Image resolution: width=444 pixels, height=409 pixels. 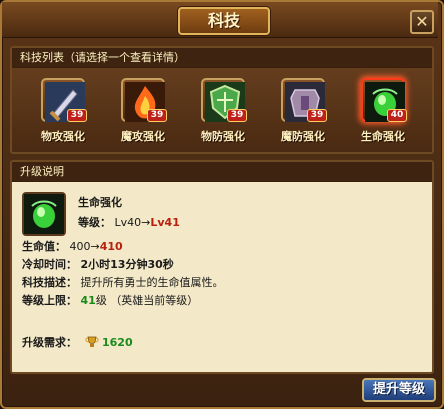 What do you see at coordinates (80, 246) in the screenshot?
I see `hp-from: 400` at bounding box center [80, 246].